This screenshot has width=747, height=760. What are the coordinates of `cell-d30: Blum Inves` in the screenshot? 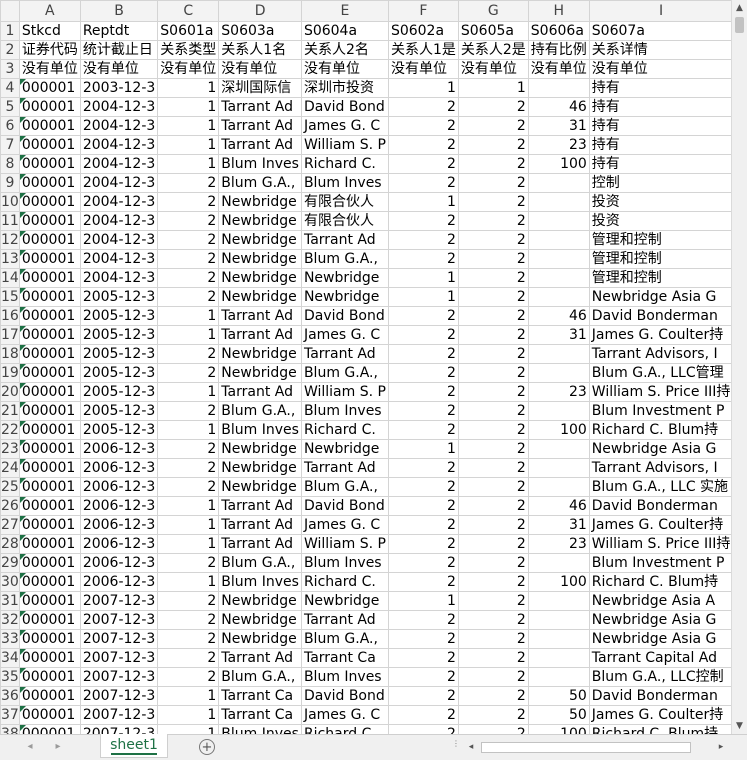 It's located at (260, 582).